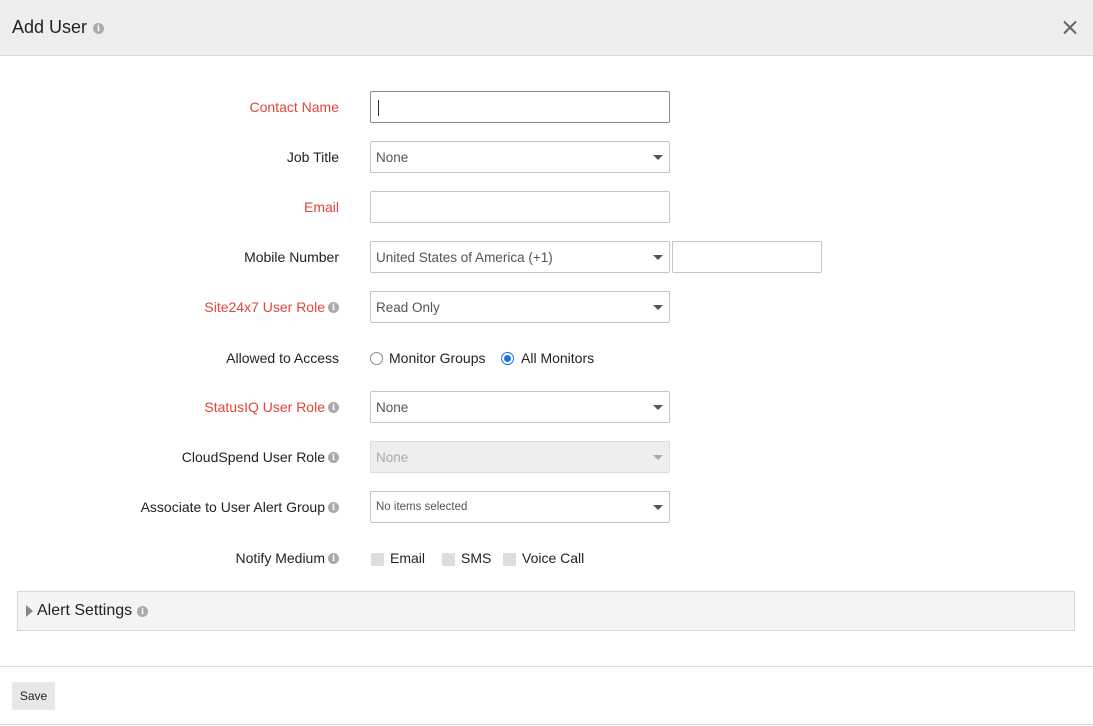  I want to click on alert-settings-title: Alert Settings, so click(84, 611).